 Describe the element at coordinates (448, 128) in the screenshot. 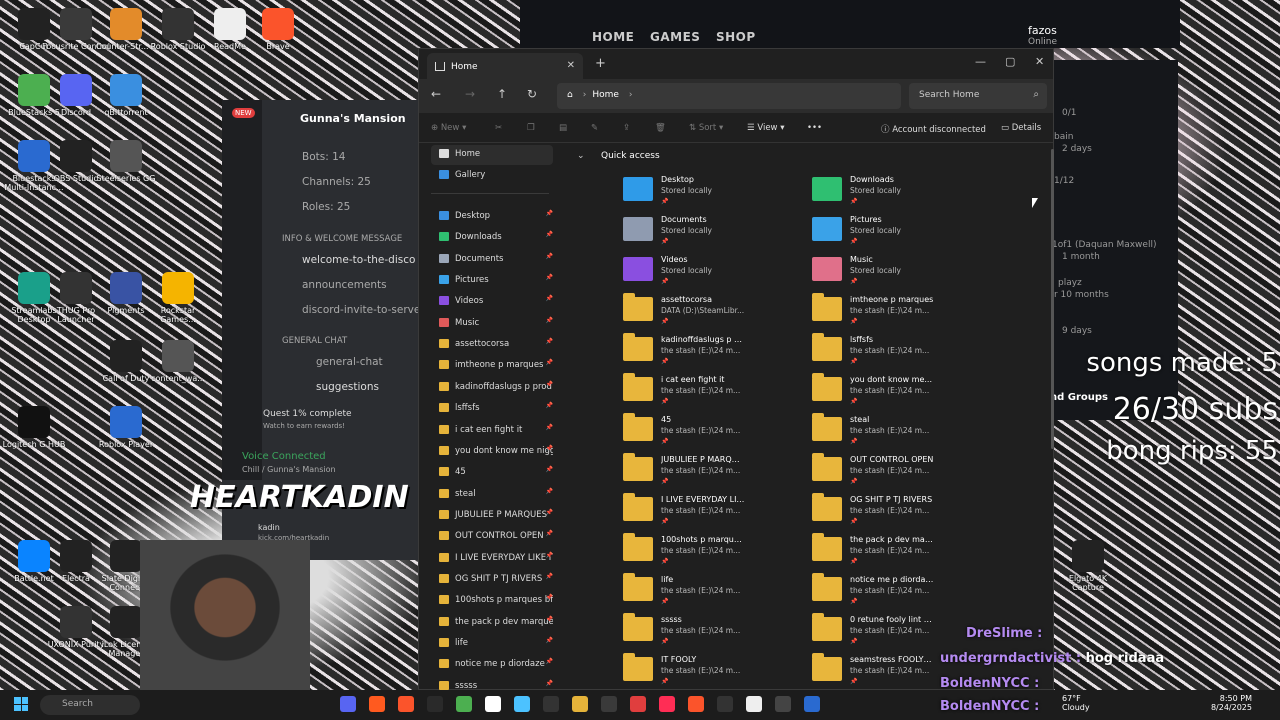

I see `new-button: ⊕ New ▾` at that location.